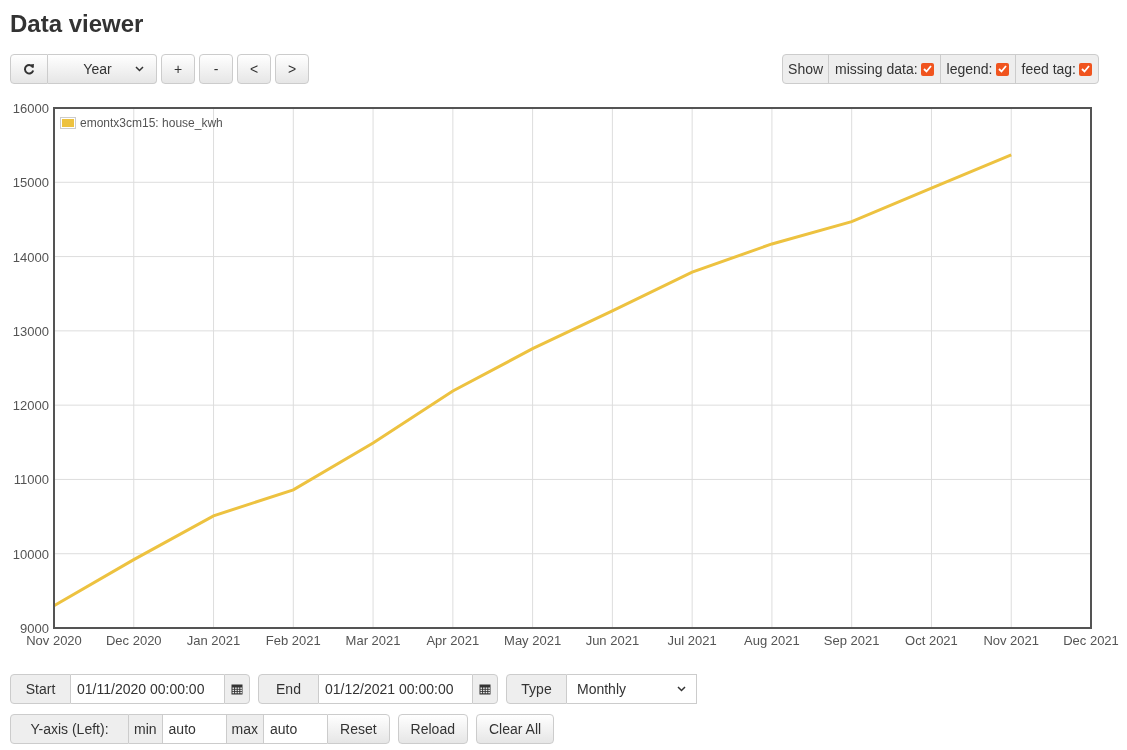 The height and width of the screenshot is (750, 1127). Describe the element at coordinates (133, 640) in the screenshot. I see `x-tick-label: Dec 2020` at that location.